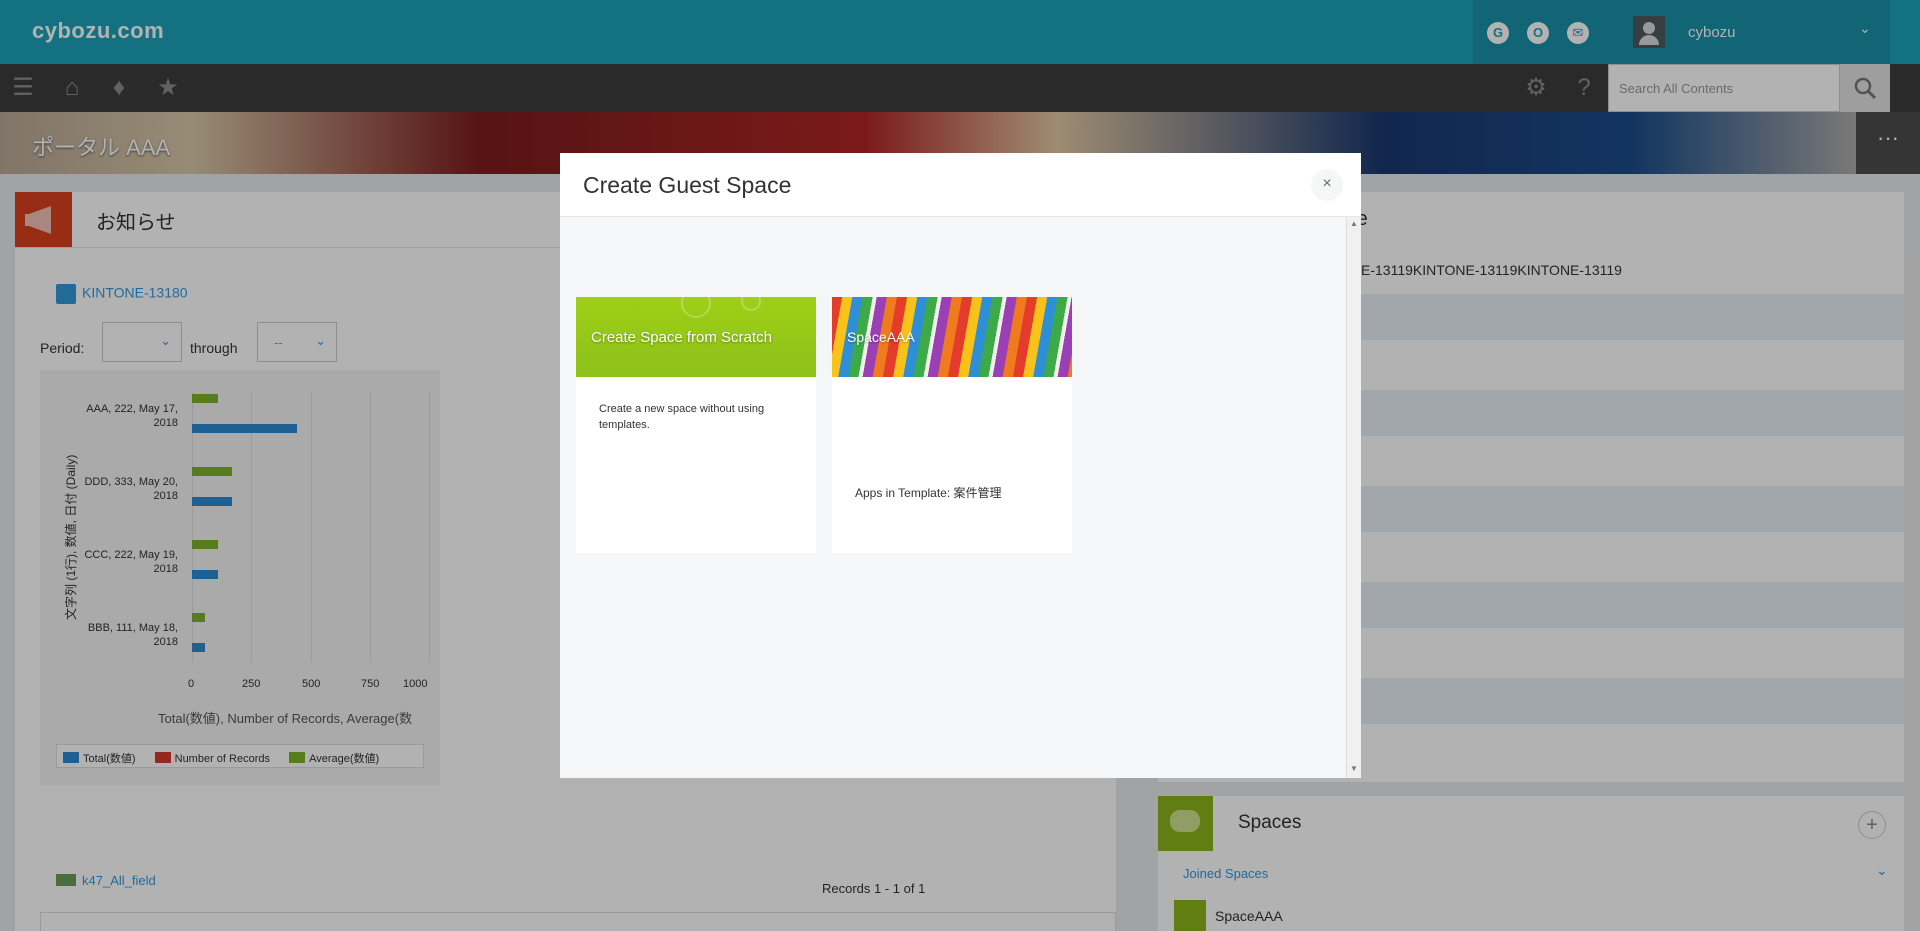 This screenshot has width=1920, height=931. Describe the element at coordinates (952, 425) in the screenshot. I see `template-card-spaceaaa: SpaceAAA Apps in Template: 案件管理` at that location.